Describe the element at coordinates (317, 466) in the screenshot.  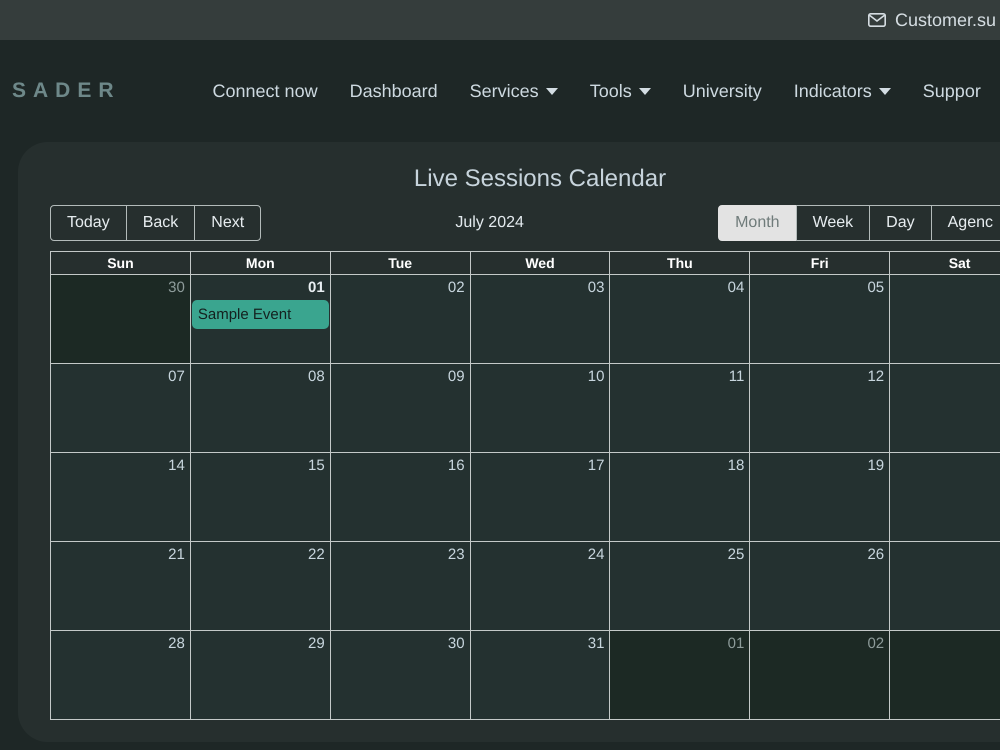
I see `date-number: 15` at that location.